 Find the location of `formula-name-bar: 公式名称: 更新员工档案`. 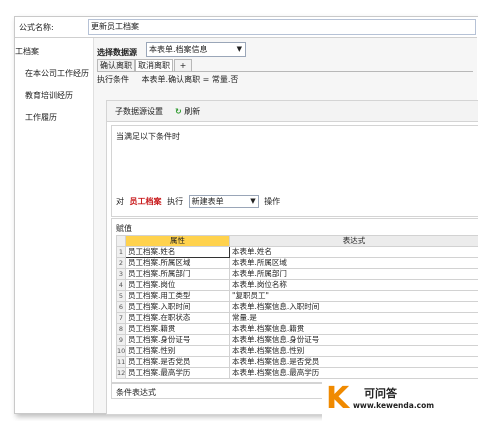

formula-name-bar: 公式名称: 更新员工档案 is located at coordinates (246, 27).